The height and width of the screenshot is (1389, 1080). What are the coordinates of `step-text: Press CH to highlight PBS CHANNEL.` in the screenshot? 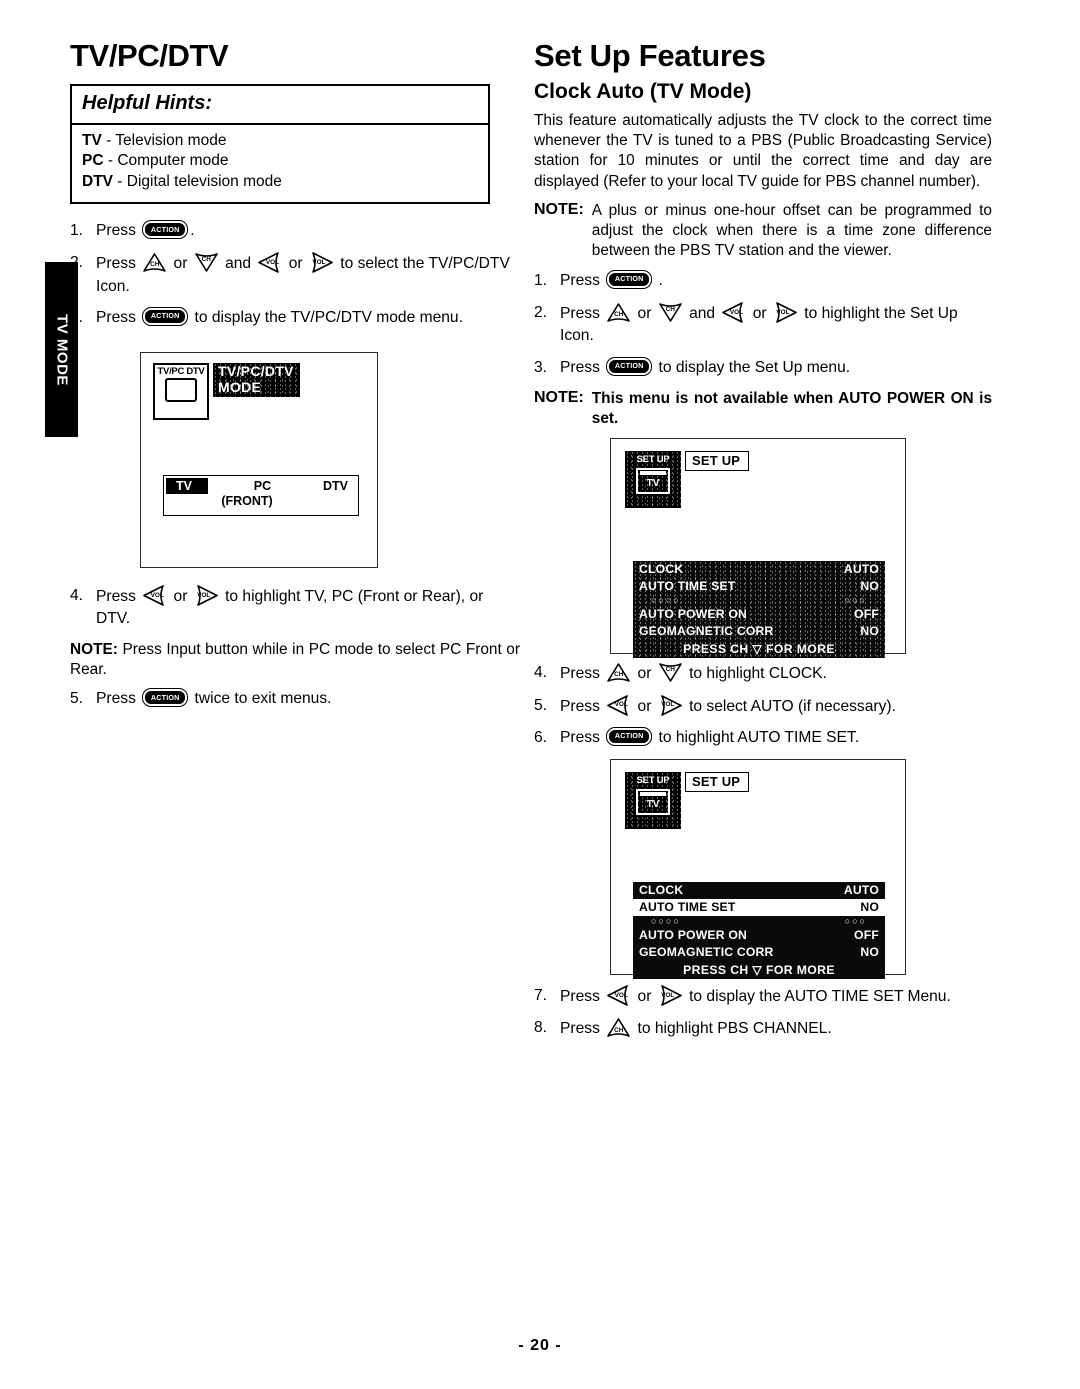 It's located at (776, 1029).